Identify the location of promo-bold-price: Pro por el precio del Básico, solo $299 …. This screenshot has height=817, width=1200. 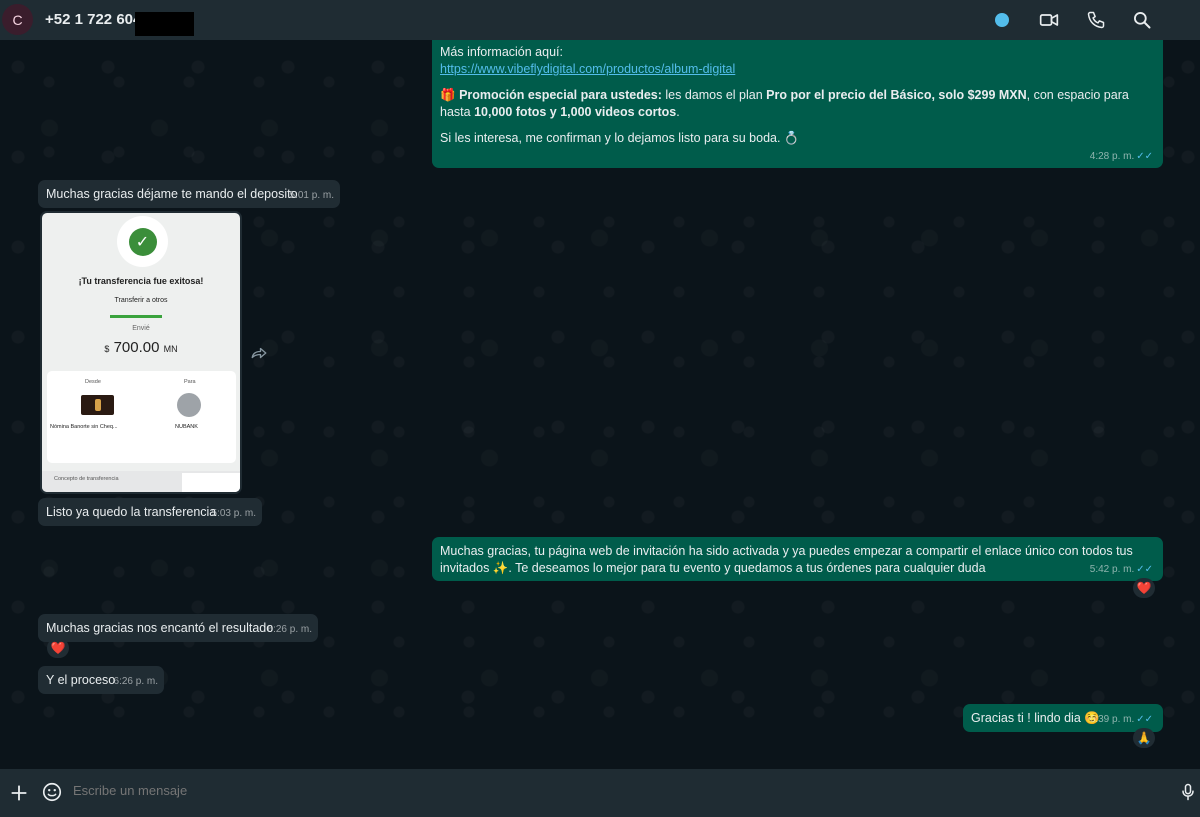
(896, 95).